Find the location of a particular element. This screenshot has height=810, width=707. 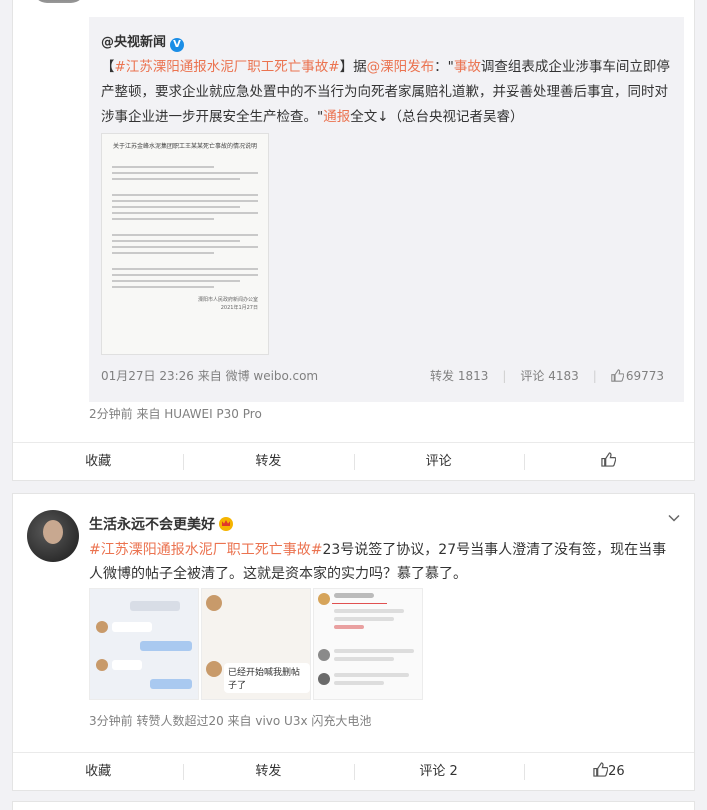

post-image: 已经开始喊我删帖子了 is located at coordinates (256, 644).